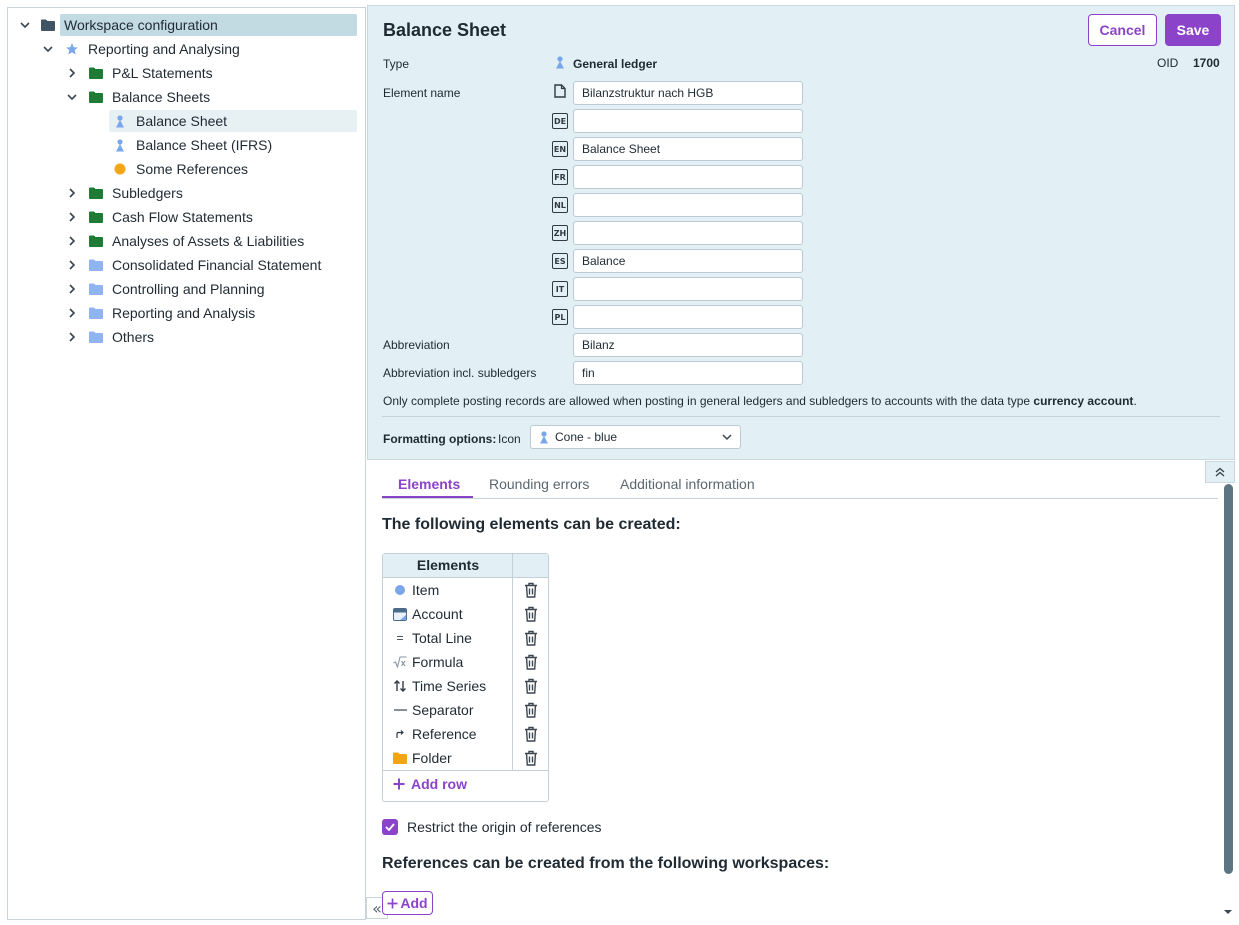 Image resolution: width=1239 pixels, height=925 pixels. What do you see at coordinates (1122, 30) in the screenshot?
I see `cancel-button: Cancel` at bounding box center [1122, 30].